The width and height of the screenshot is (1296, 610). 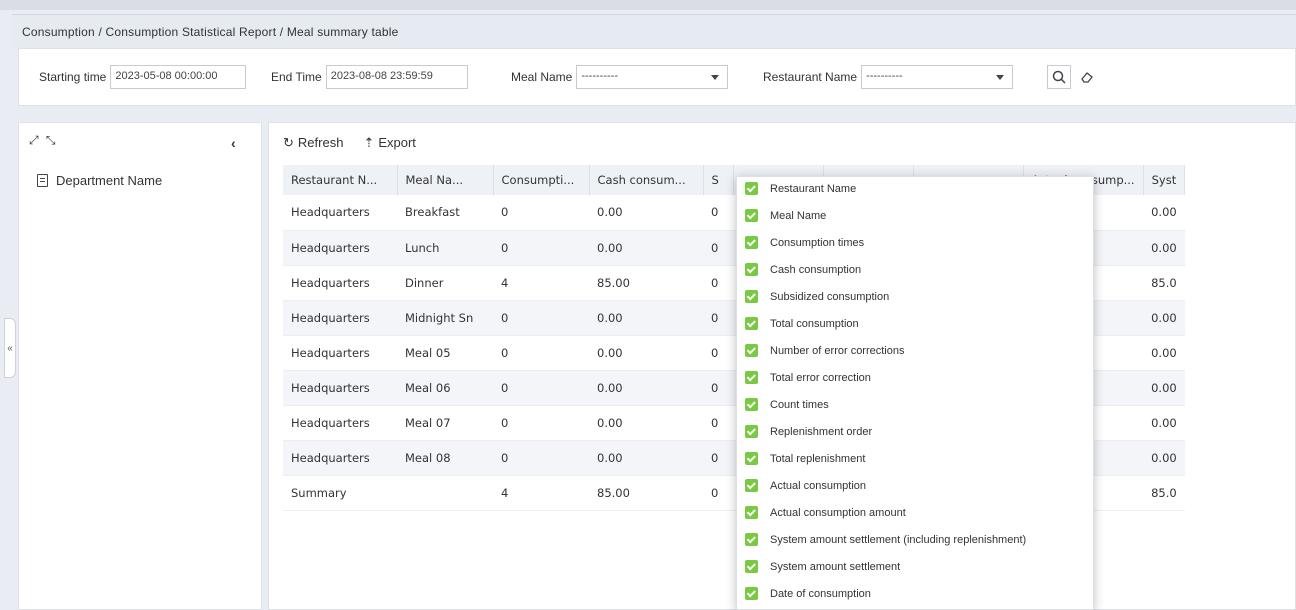 What do you see at coordinates (541, 318) in the screenshot?
I see `cell-times: 0` at bounding box center [541, 318].